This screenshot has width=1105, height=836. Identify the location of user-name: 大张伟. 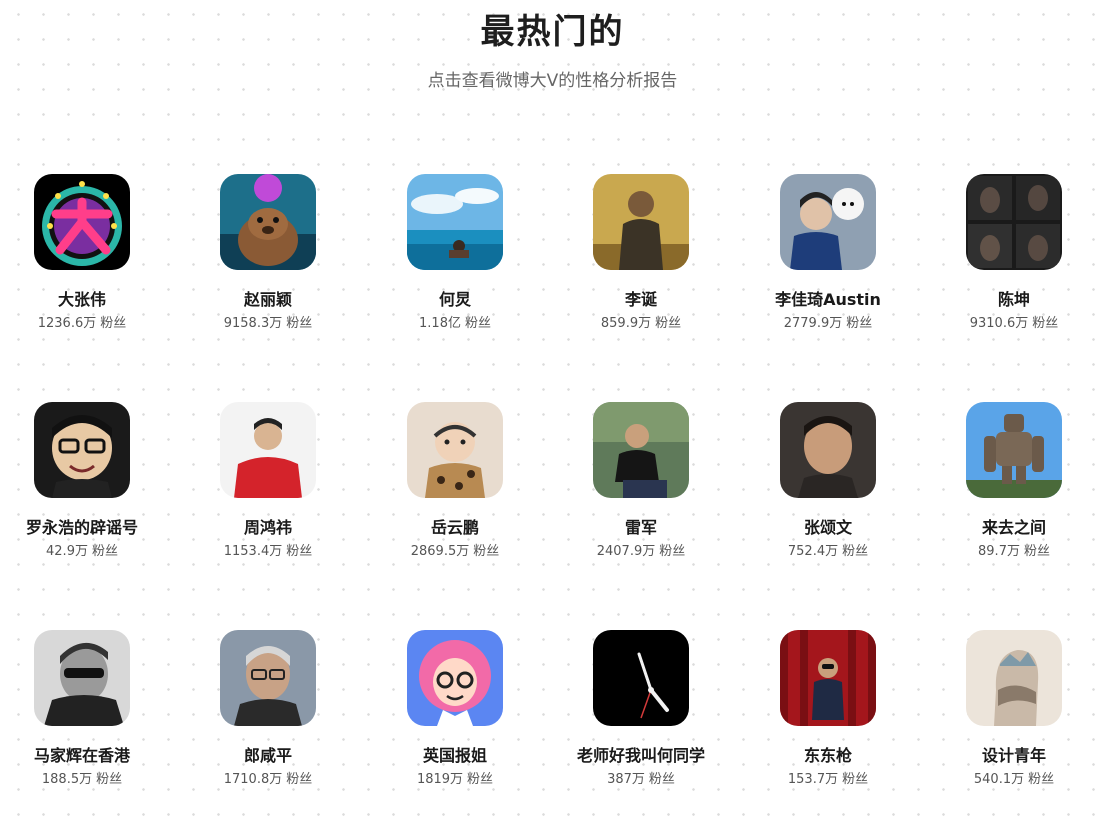
(86, 300).